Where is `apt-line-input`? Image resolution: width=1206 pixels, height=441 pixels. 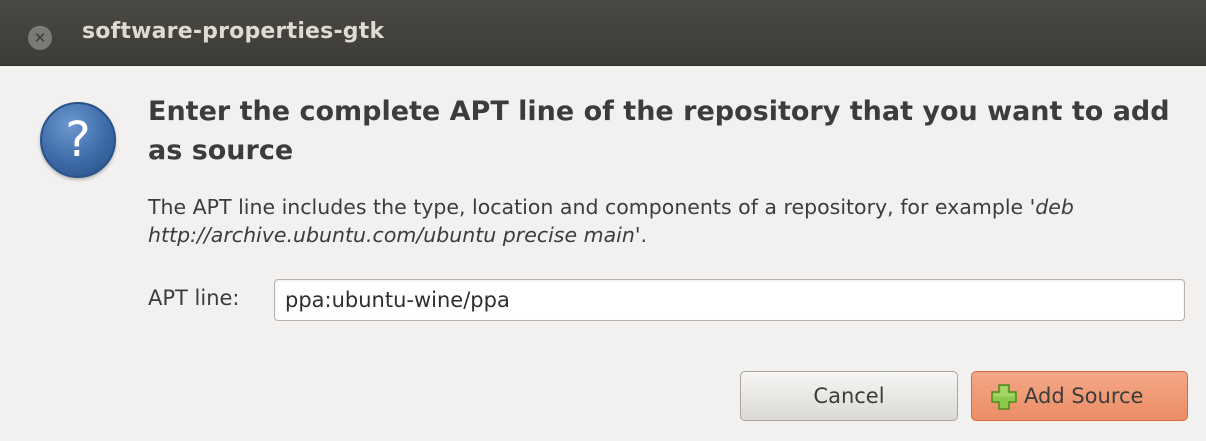
apt-line-input is located at coordinates (729, 300).